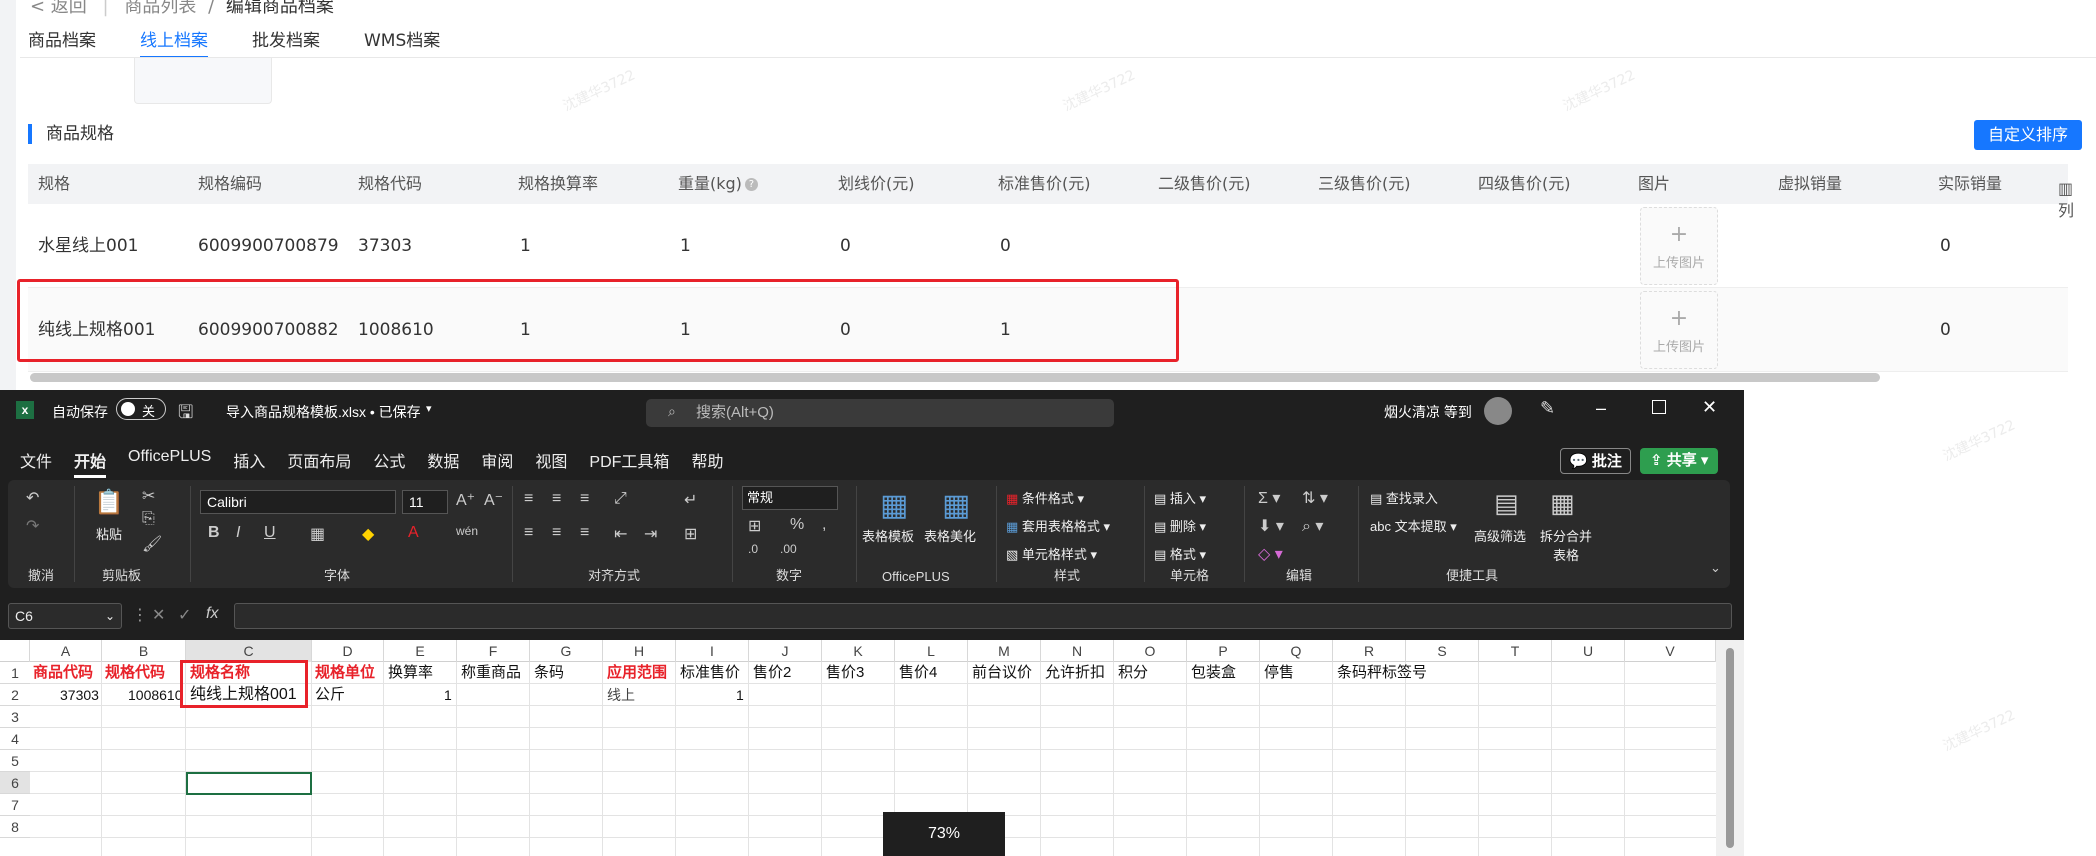 Image resolution: width=2096 pixels, height=856 pixels. I want to click on cell-a2: 37303, so click(79, 695).